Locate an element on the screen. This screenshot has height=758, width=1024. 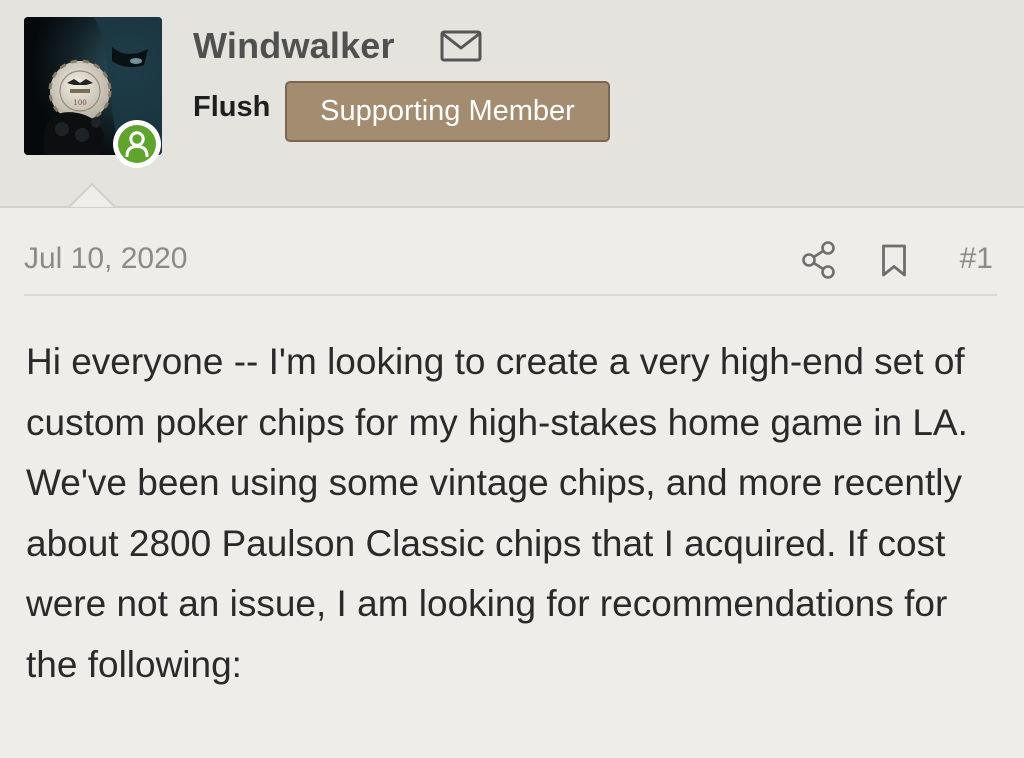
online-status-indicator is located at coordinates (137, 144).